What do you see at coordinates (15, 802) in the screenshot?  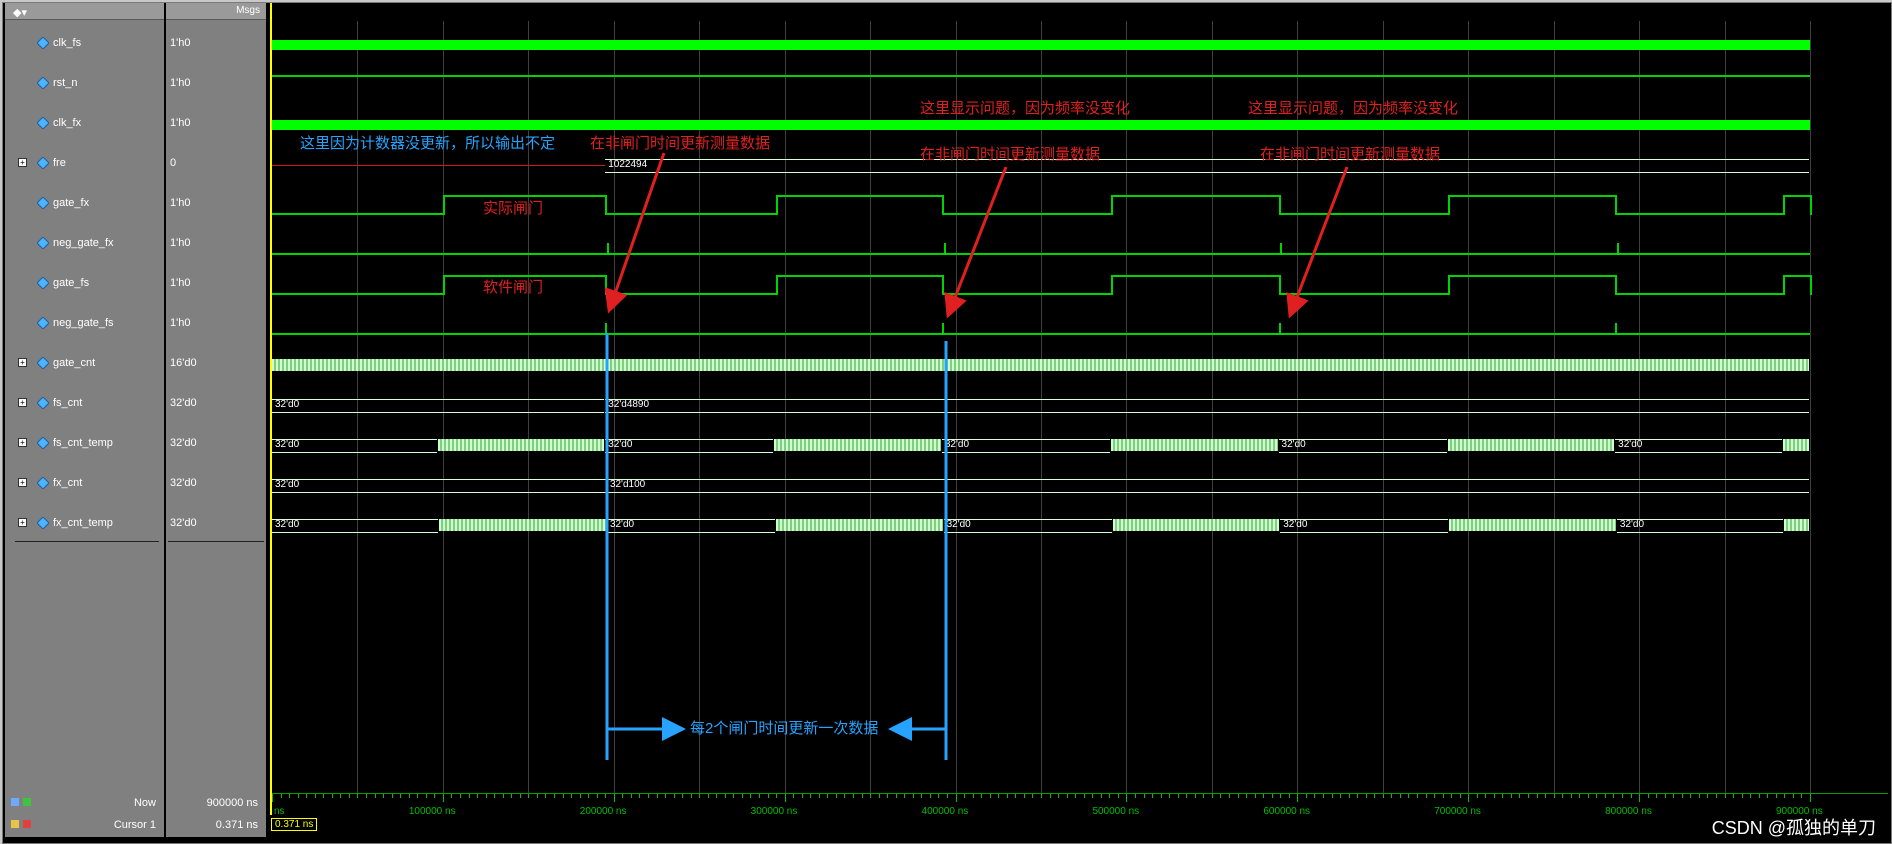 I see `zoom-icon` at bounding box center [15, 802].